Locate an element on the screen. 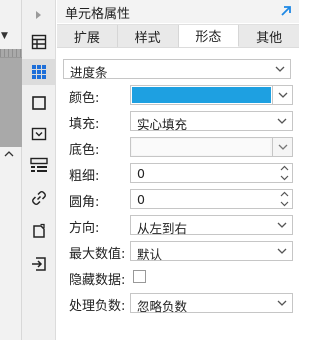 This screenshot has height=340, width=320. direction-select: 从左到右 is located at coordinates (211, 225).